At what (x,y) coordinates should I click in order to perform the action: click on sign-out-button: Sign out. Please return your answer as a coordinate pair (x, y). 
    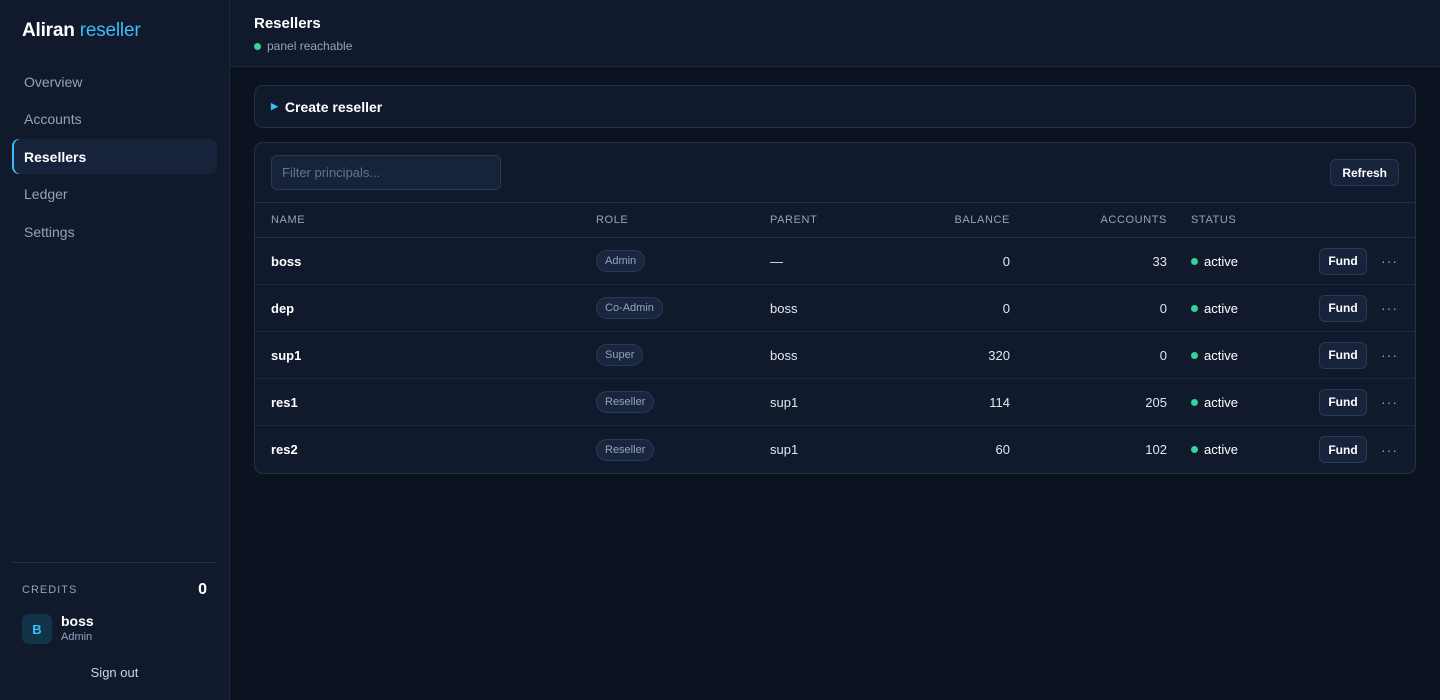
    Looking at the image, I should click on (114, 672).